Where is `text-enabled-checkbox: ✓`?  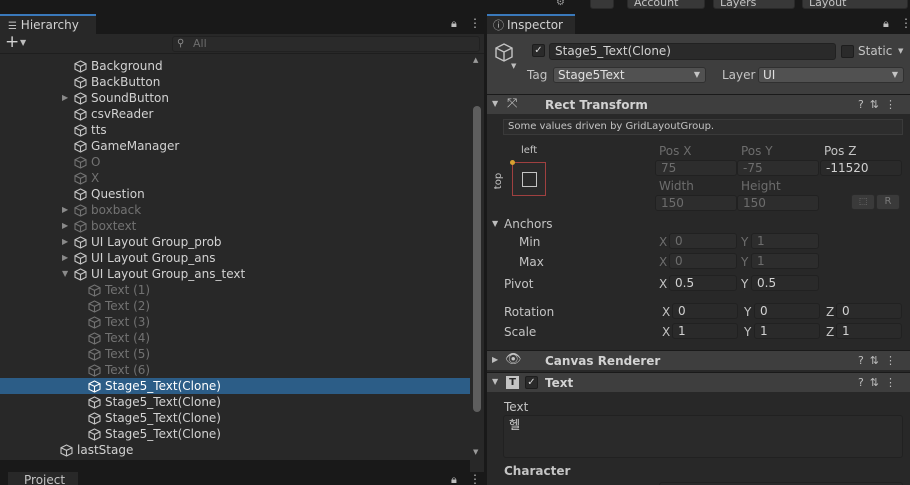
text-enabled-checkbox: ✓ is located at coordinates (531, 382).